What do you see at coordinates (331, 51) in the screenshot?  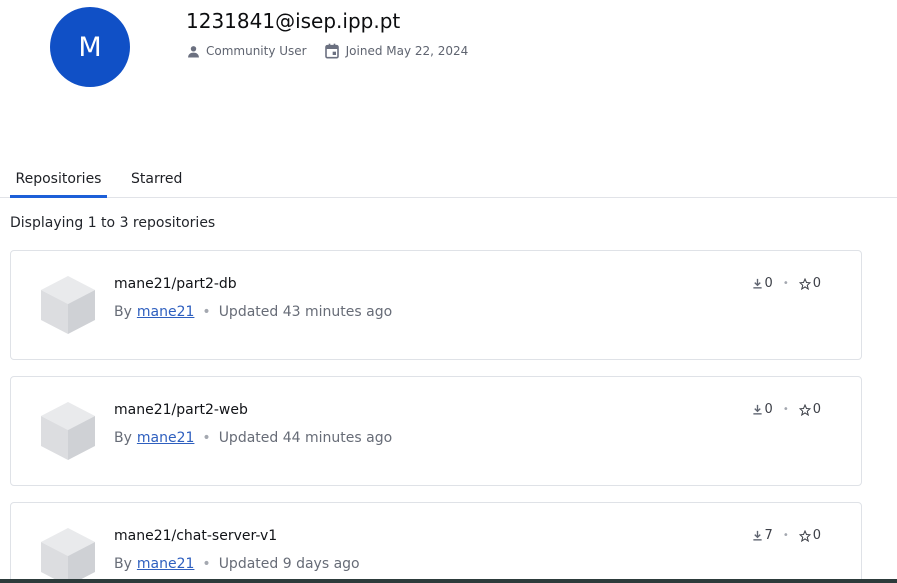 I see `calendar-icon` at bounding box center [331, 51].